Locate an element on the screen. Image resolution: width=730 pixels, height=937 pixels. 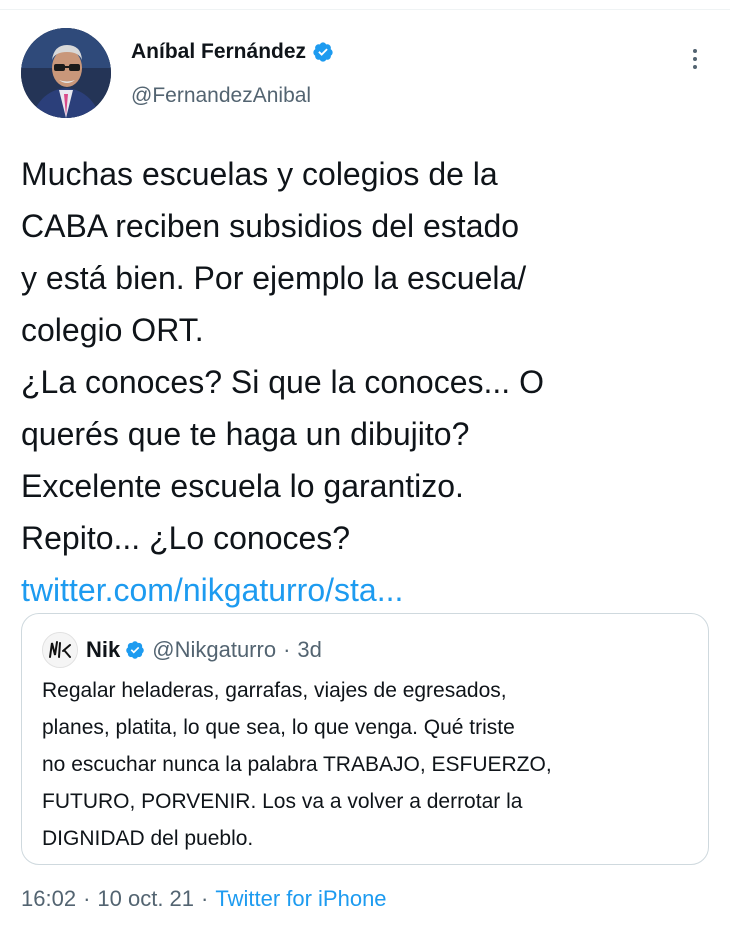
quoted-tweet-header: Nik @Nikgaturro · 3d is located at coordinates (182, 650).